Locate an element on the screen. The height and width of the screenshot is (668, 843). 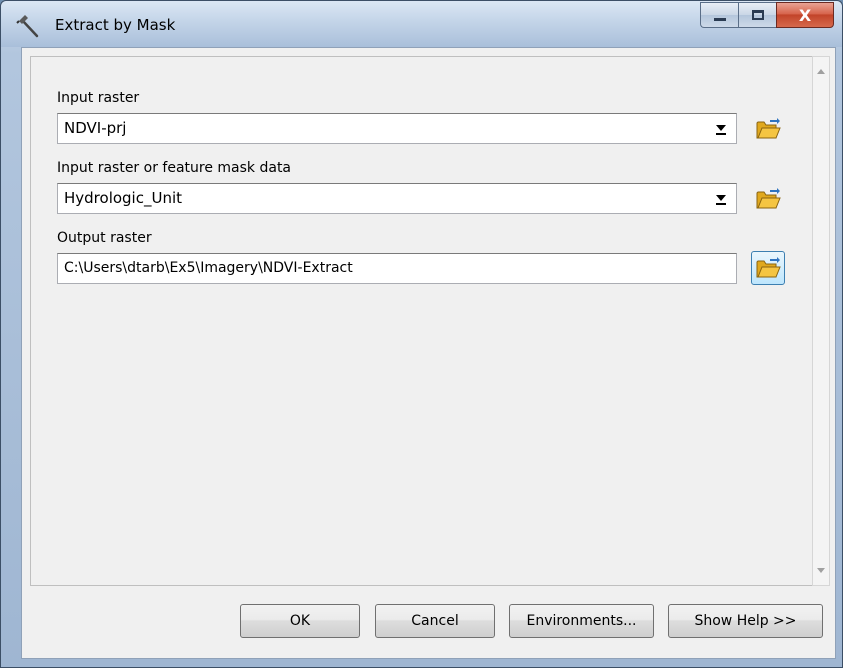
scroll-down-icon is located at coordinates (821, 570).